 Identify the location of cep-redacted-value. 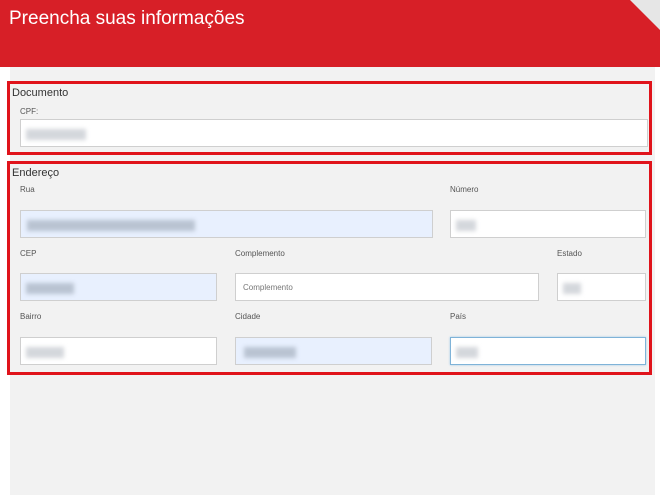
(50, 288).